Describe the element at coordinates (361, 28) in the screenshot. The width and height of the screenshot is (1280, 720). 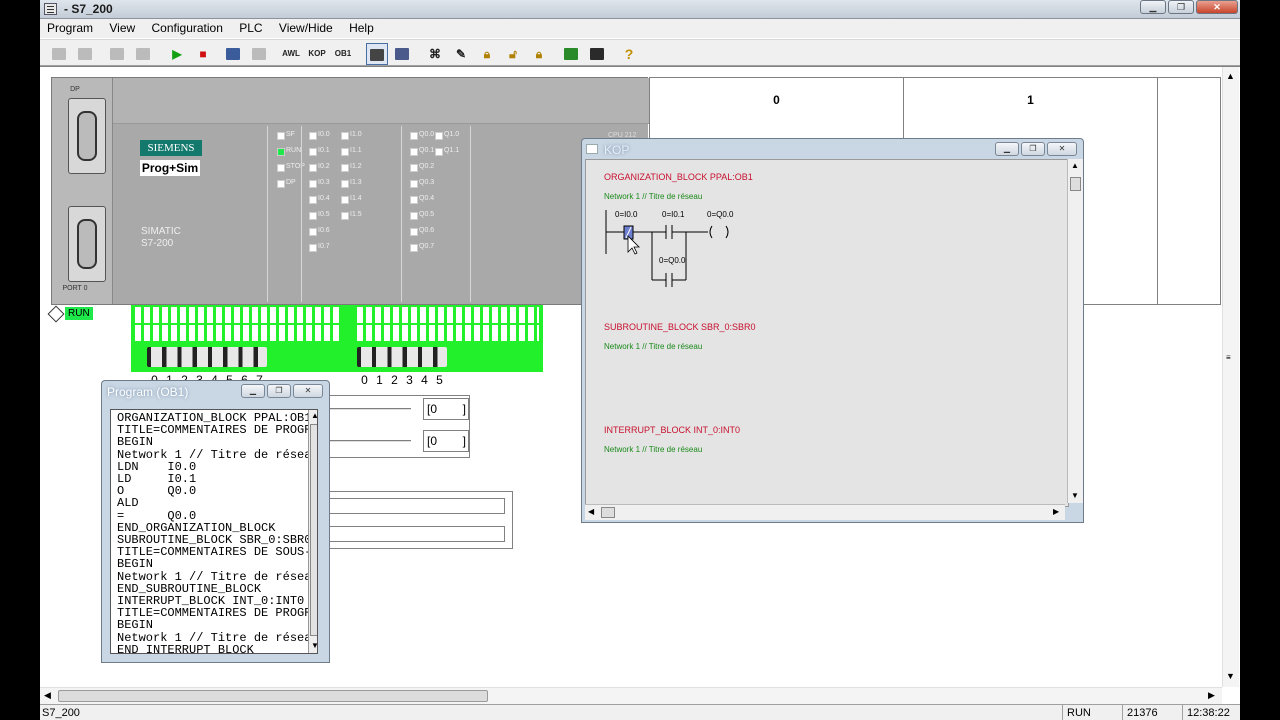
I see `menu-help: Help` at that location.